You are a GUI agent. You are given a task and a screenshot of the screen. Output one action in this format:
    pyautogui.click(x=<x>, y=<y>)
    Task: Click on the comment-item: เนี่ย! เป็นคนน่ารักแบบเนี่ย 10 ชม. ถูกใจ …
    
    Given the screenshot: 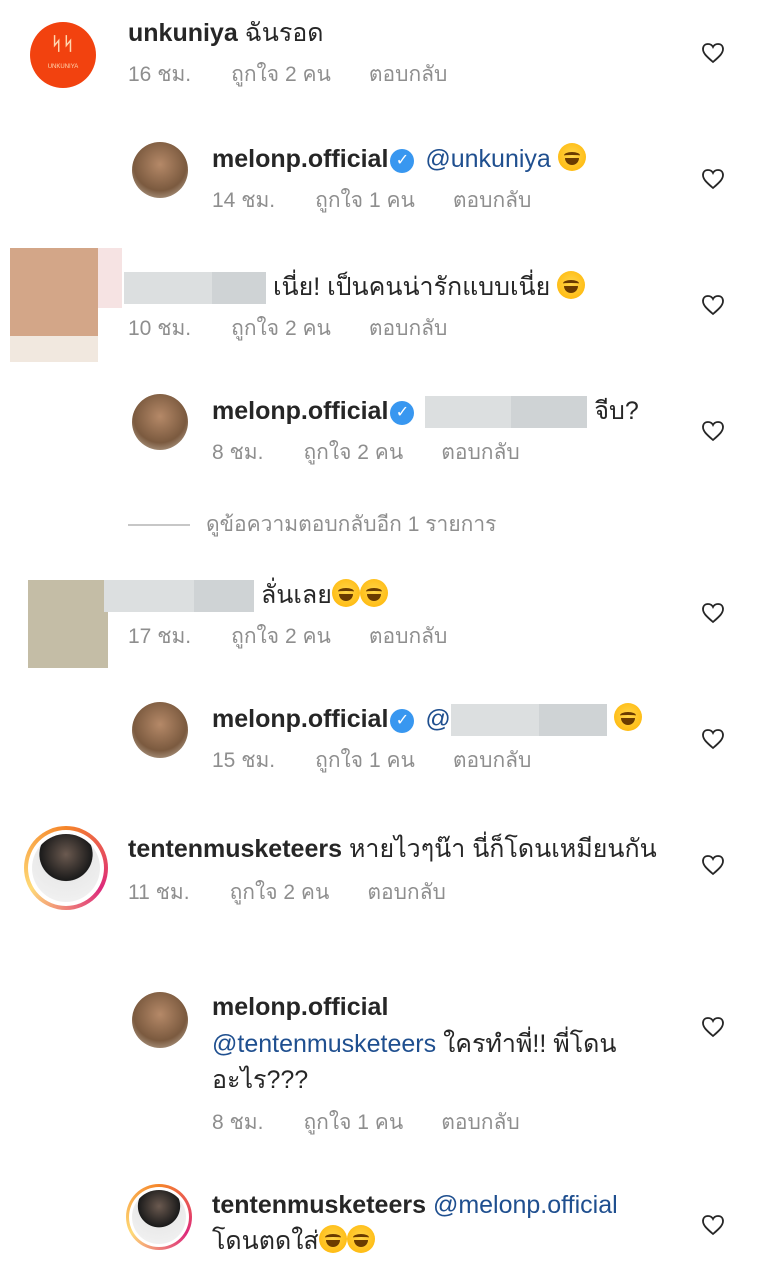 What is the action you would take?
    pyautogui.click(x=384, y=308)
    